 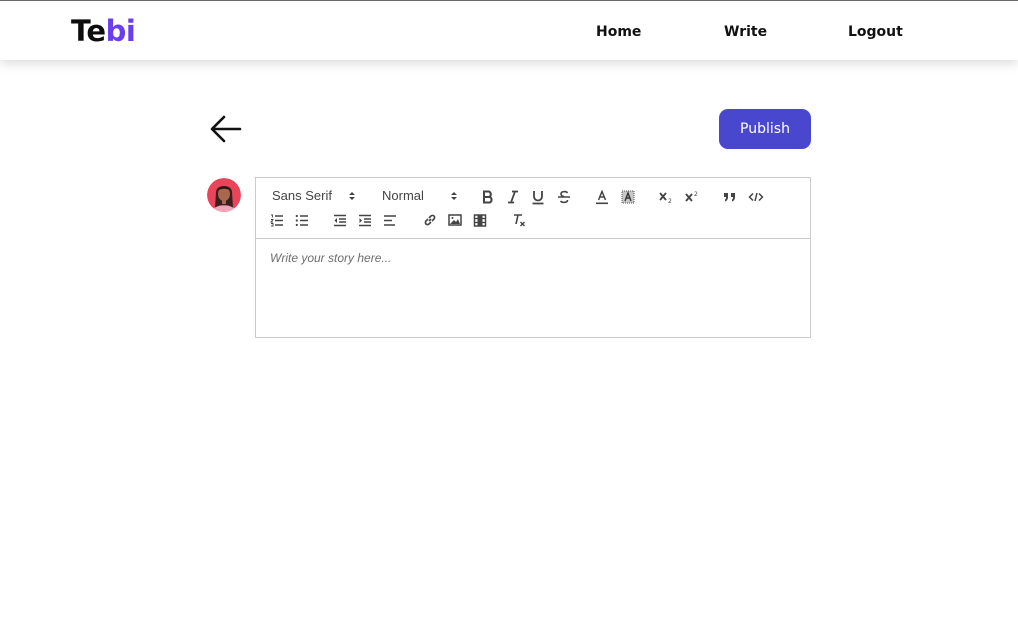 I want to click on image-button, so click(x=455, y=220).